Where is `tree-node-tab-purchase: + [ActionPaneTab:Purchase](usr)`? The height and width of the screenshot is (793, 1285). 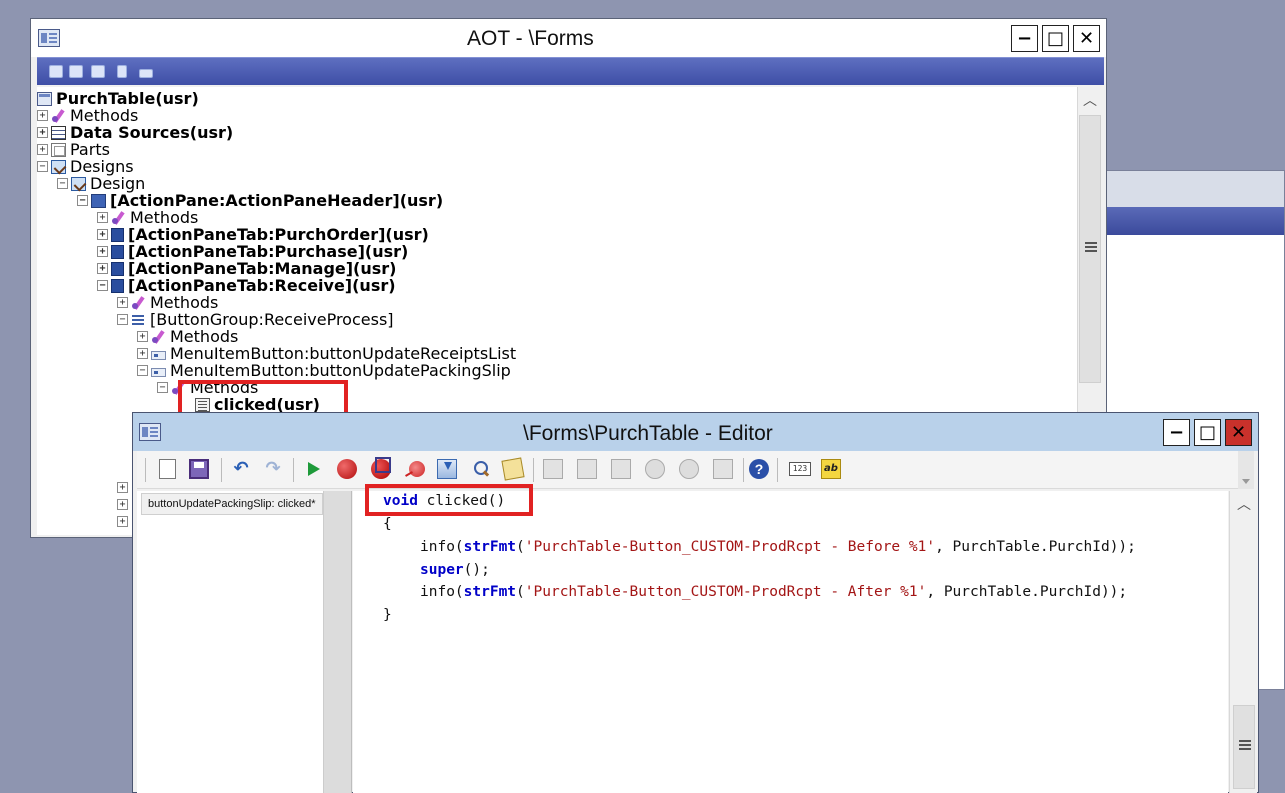
tree-node-tab-purchase: + [ActionPaneTab:Purchase](usr) is located at coordinates (252, 251).